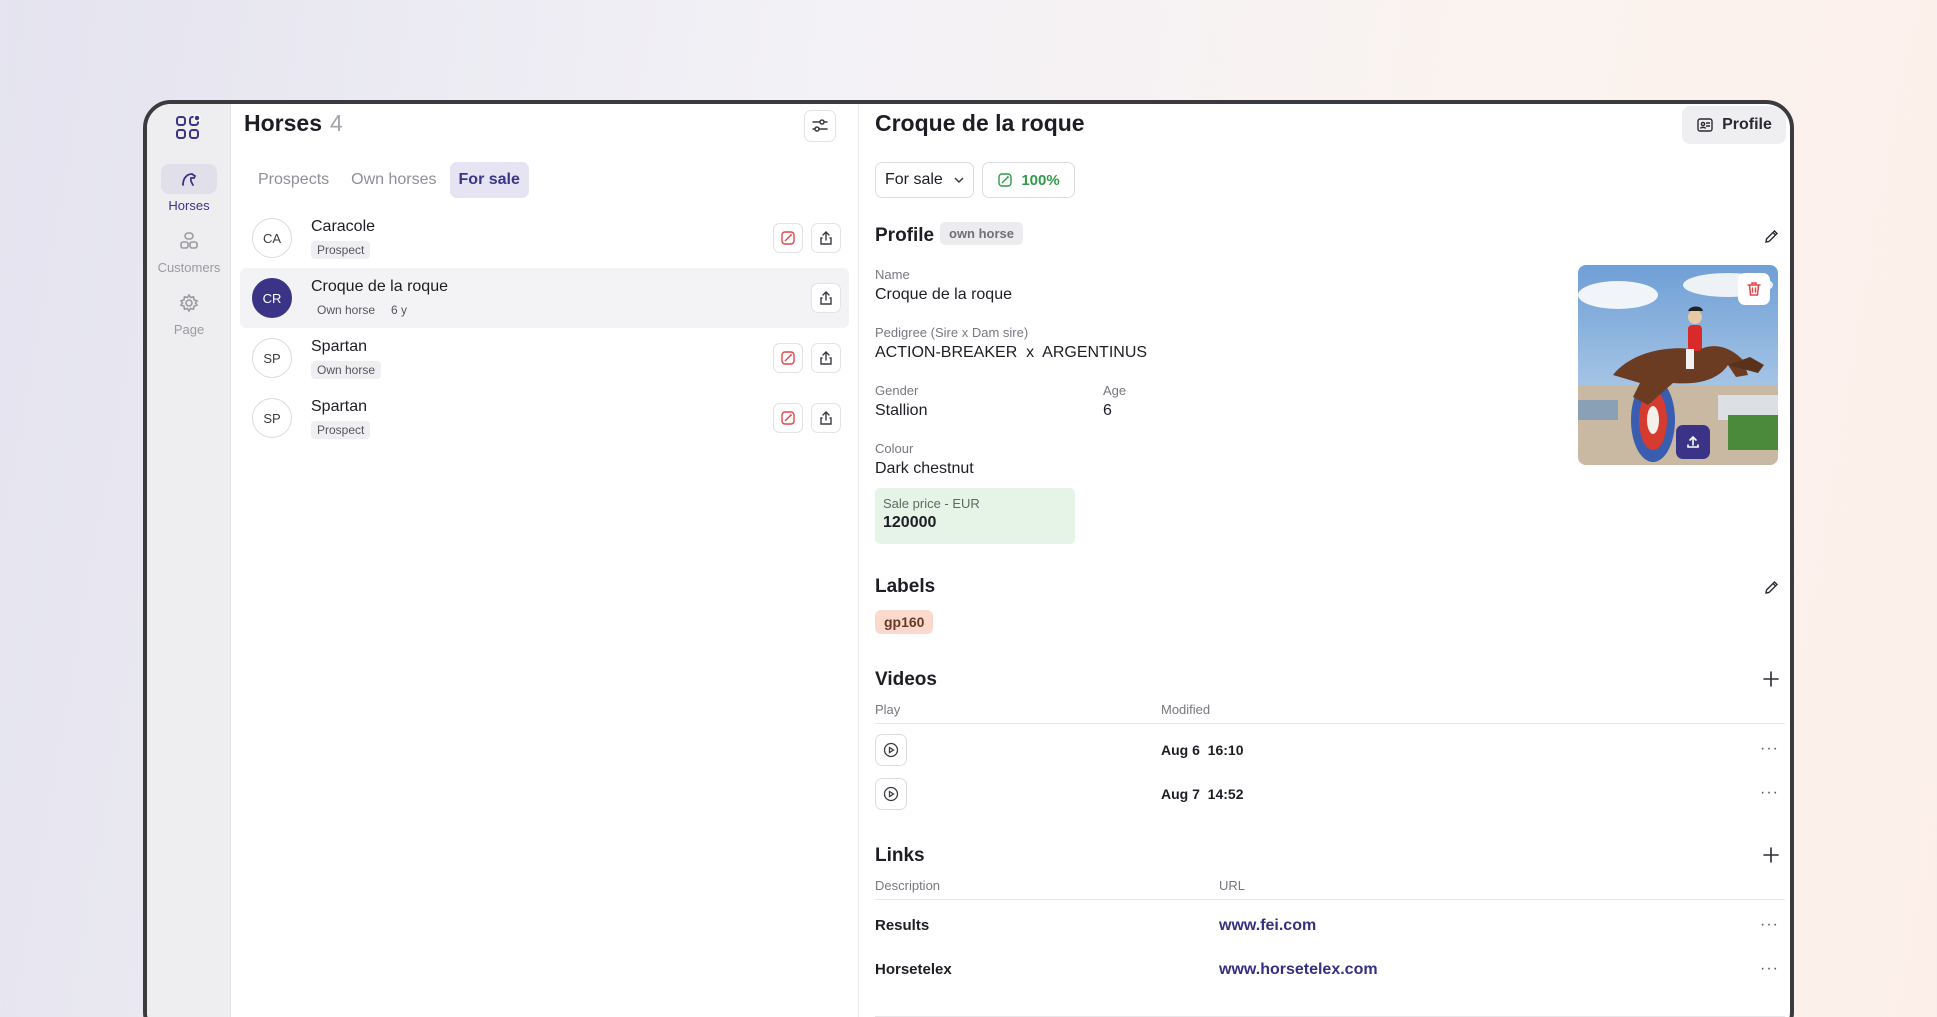 Image resolution: width=1937 pixels, height=1017 pixels. I want to click on customers-icon, so click(189, 241).